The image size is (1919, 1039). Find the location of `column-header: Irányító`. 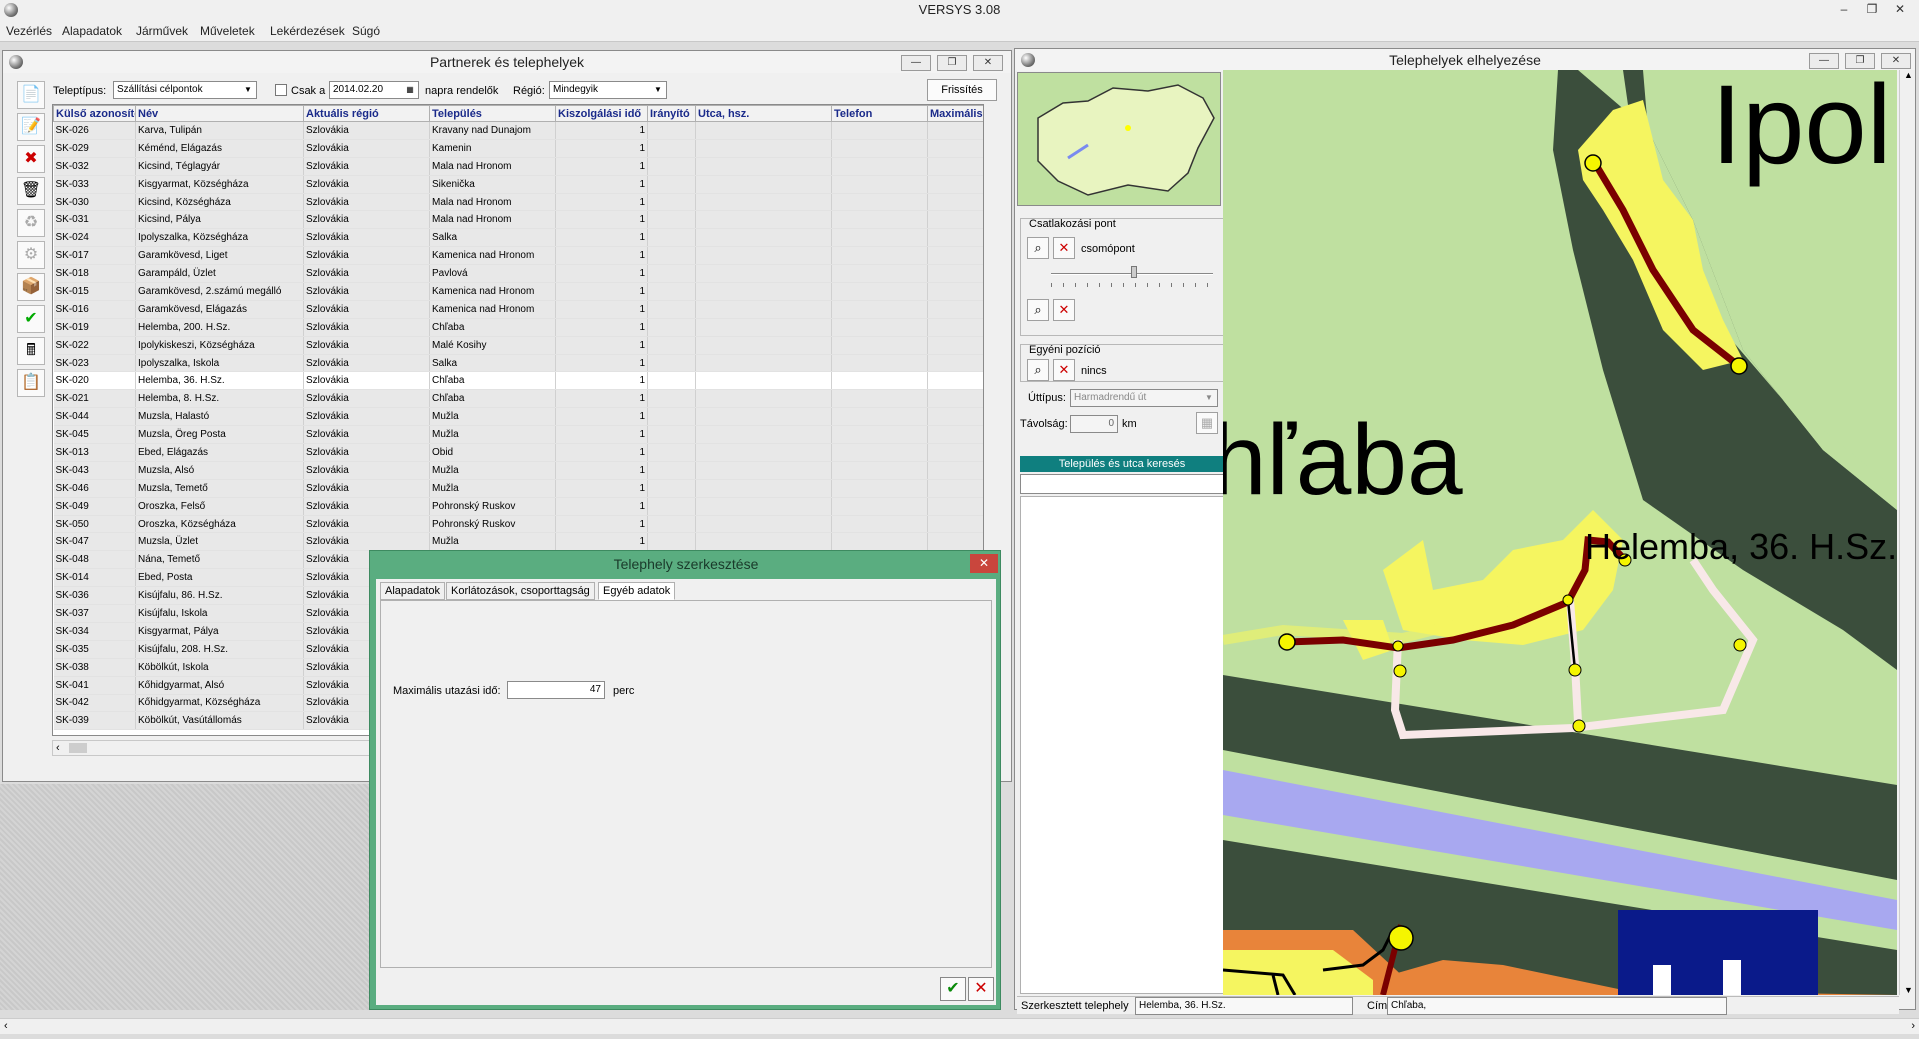

column-header: Irányító is located at coordinates (671, 113).